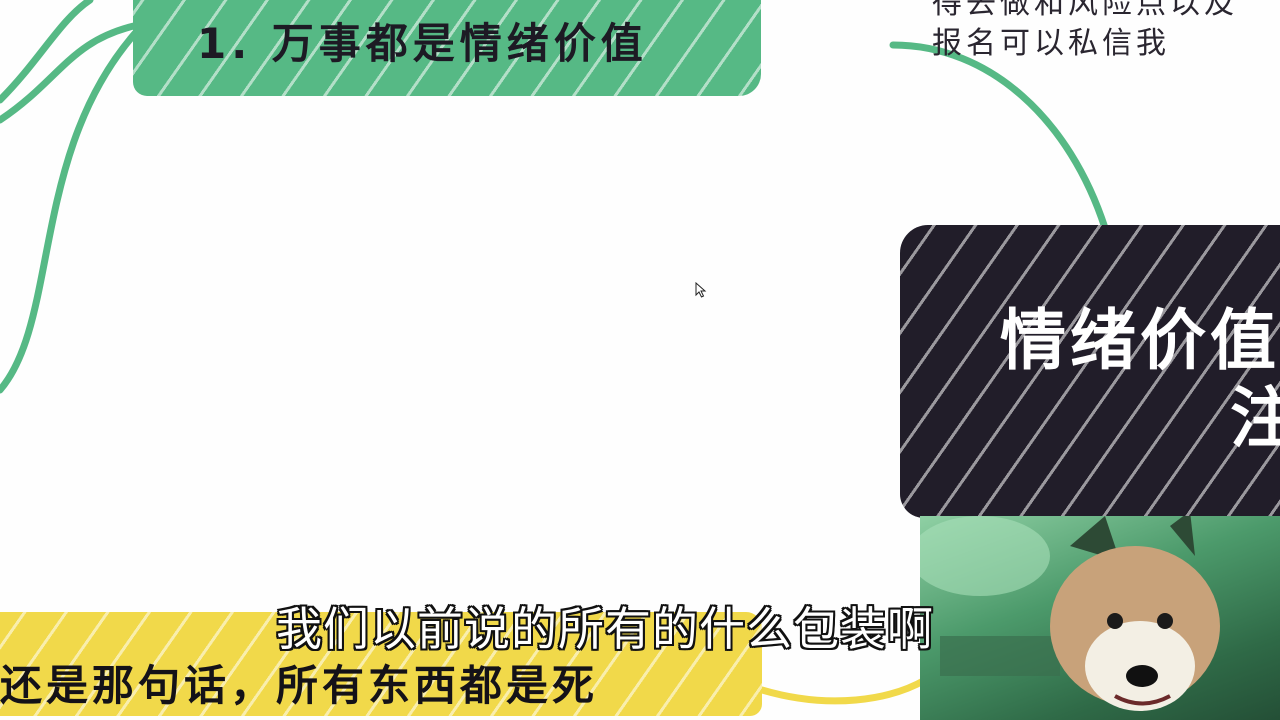 The image size is (1280, 720). Describe the element at coordinates (1255, 418) in the screenshot. I see `central-node-subtitle: 注` at that location.